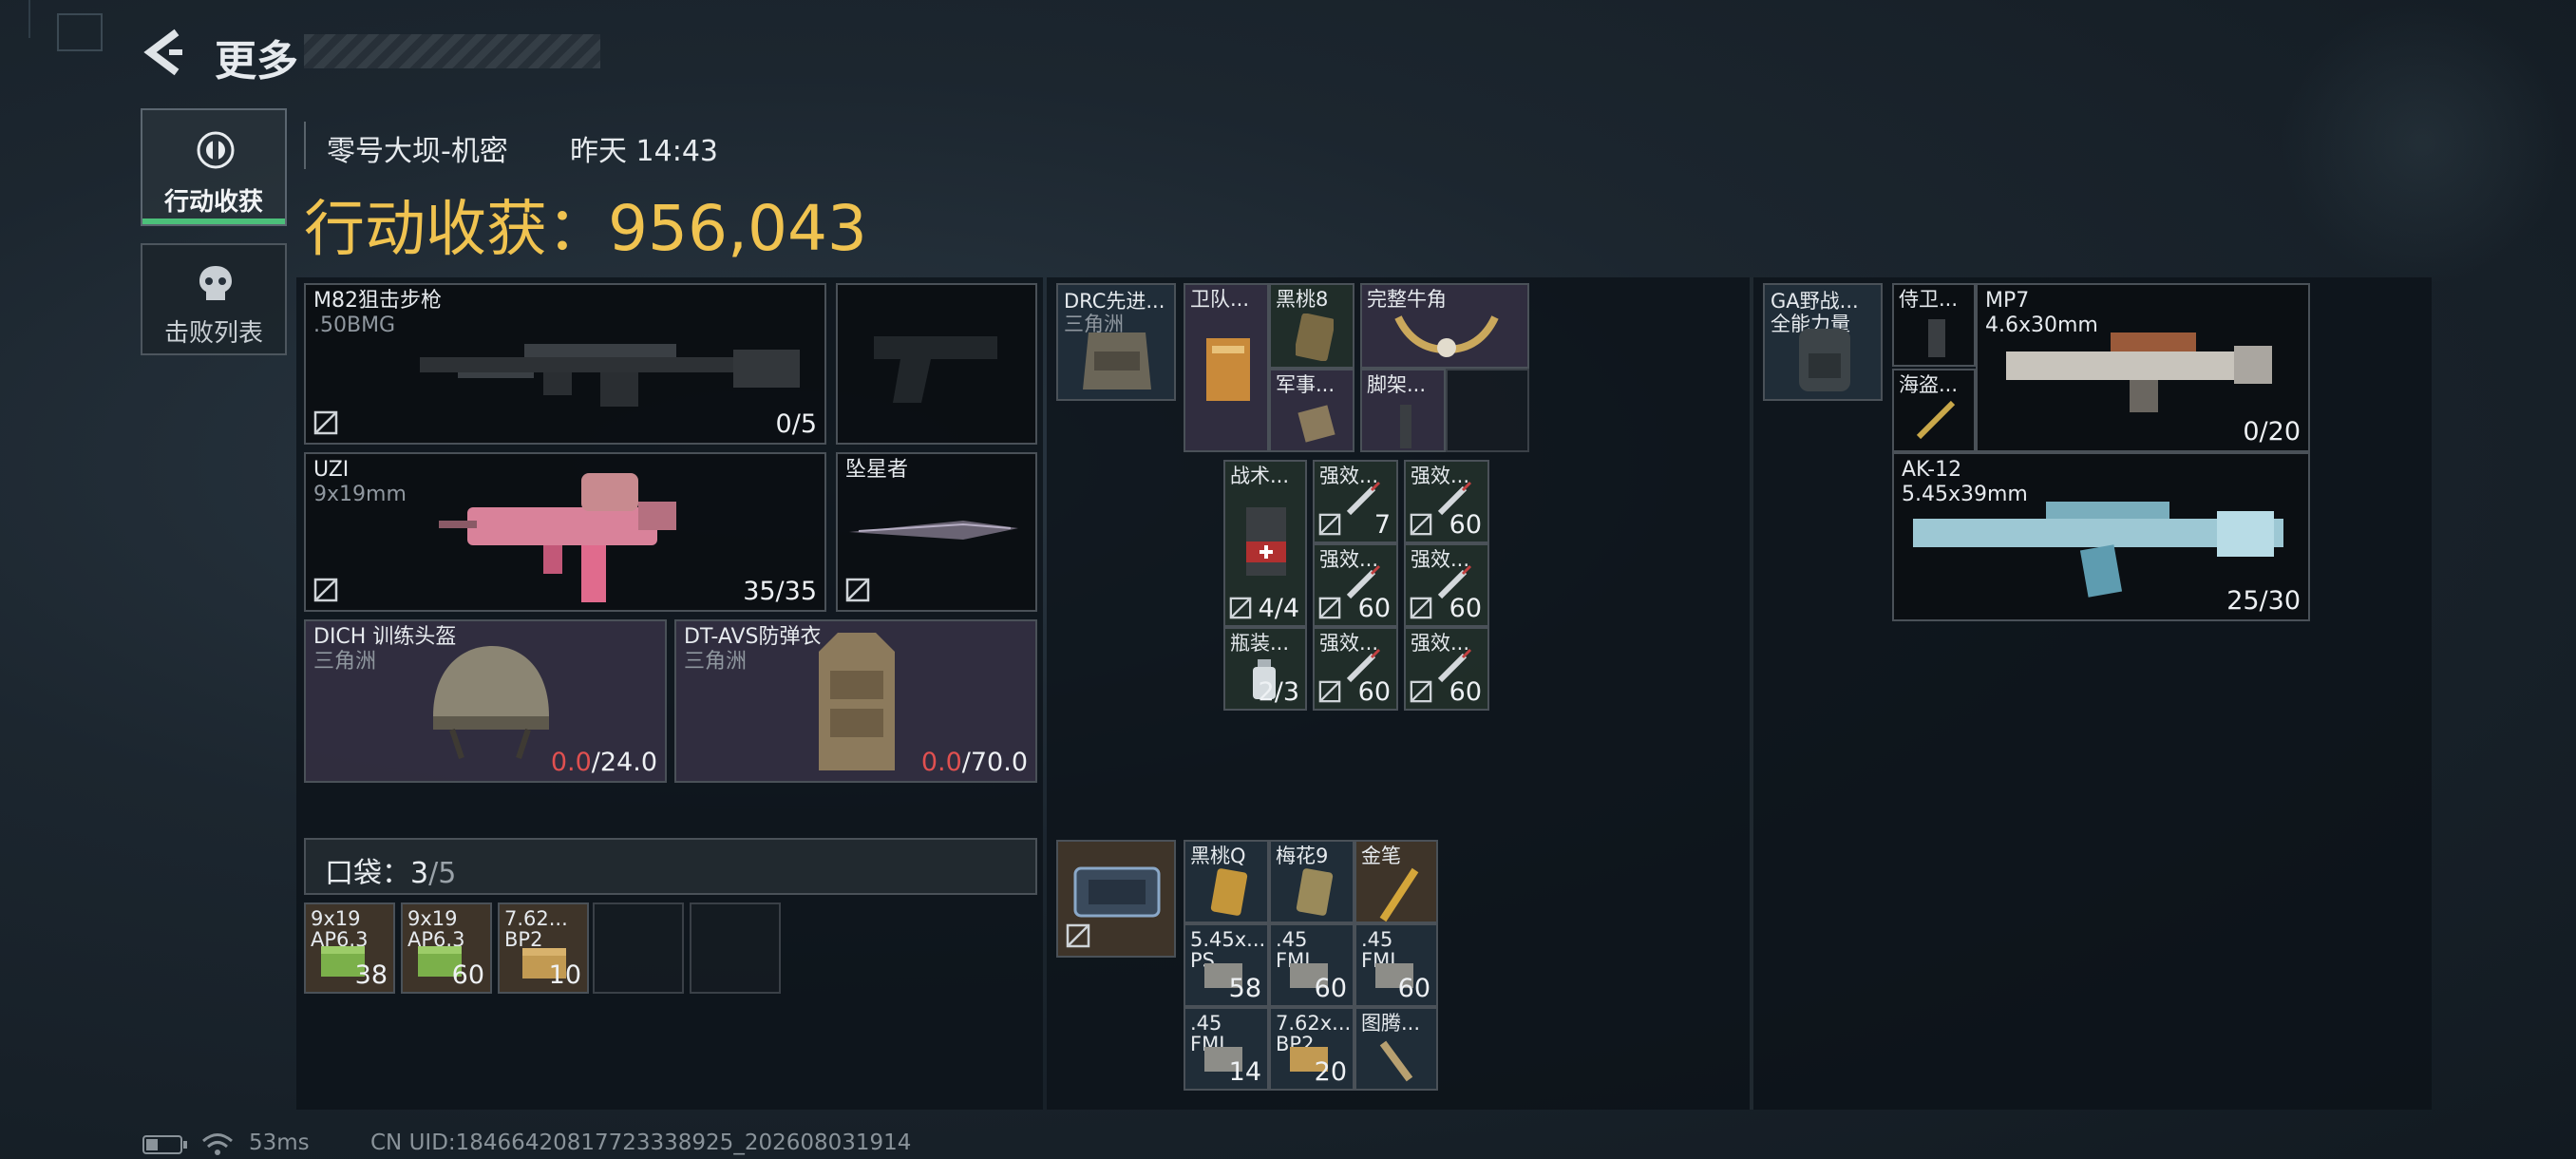 The width and height of the screenshot is (2576, 1159). Describe the element at coordinates (232, 55) in the screenshot. I see `back-button: 更多` at that location.